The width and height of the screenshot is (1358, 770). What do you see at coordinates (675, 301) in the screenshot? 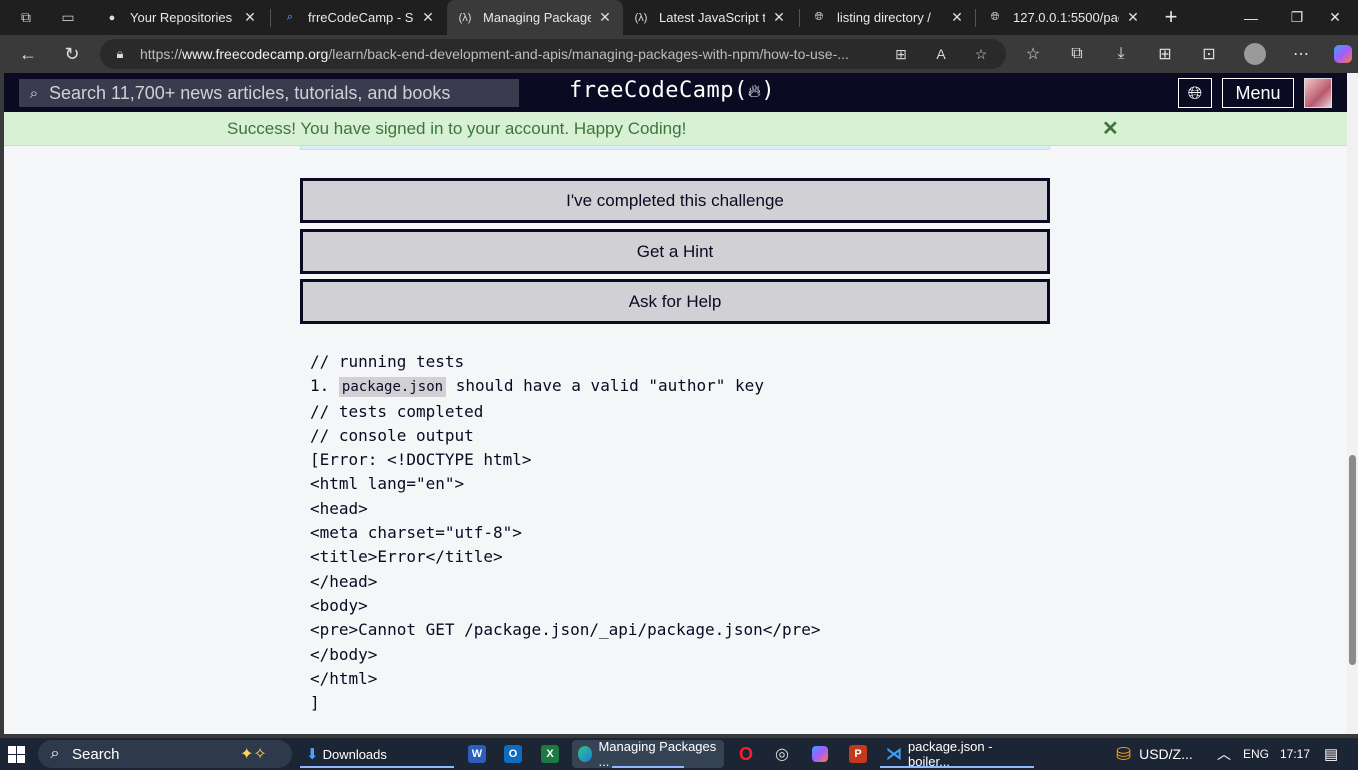
I see `ask-for-help-button: Ask for Help` at bounding box center [675, 301].